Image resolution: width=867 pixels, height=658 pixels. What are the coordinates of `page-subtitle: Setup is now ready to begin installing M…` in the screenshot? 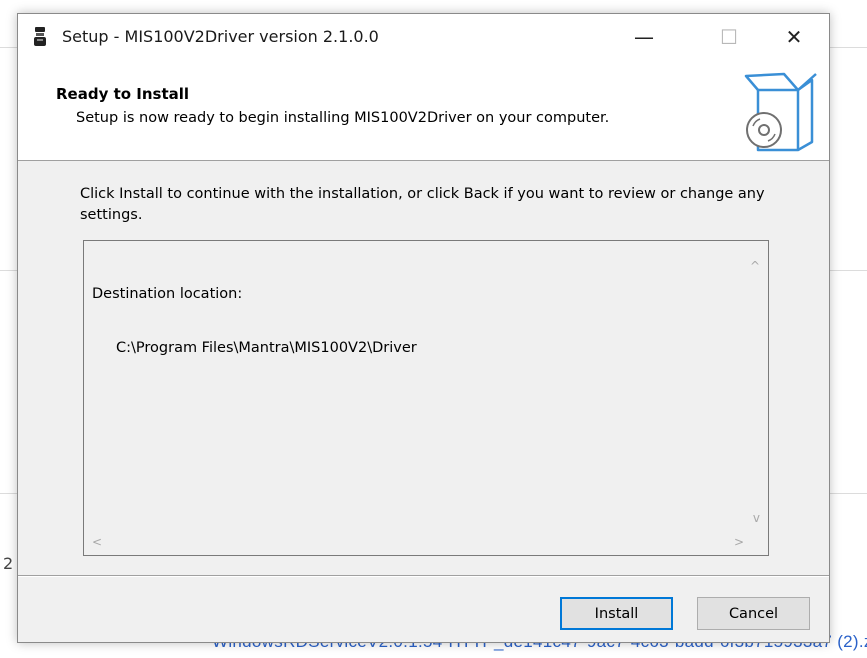 It's located at (343, 118).